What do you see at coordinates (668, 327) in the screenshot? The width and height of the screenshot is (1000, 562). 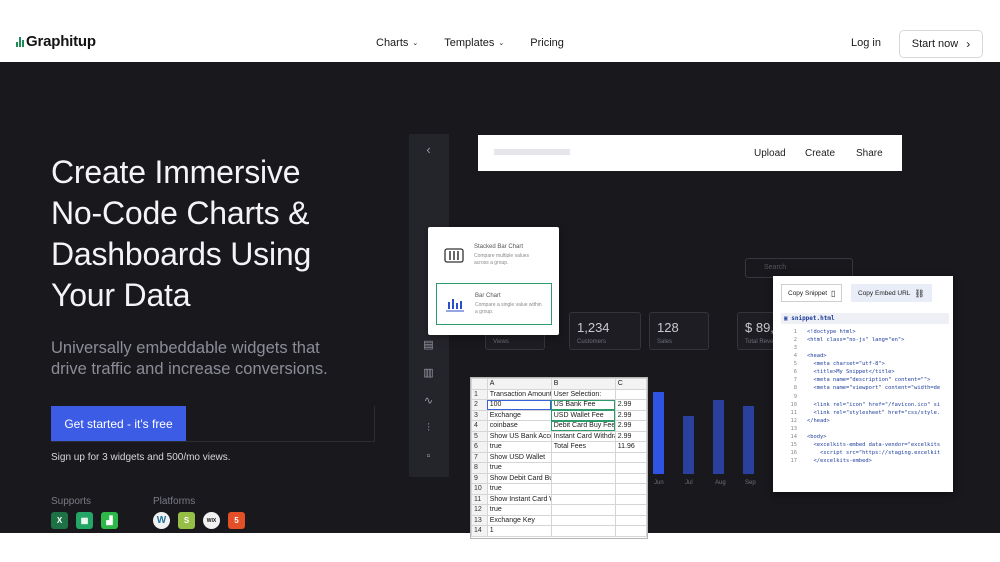 I see `stat-value: 128` at bounding box center [668, 327].